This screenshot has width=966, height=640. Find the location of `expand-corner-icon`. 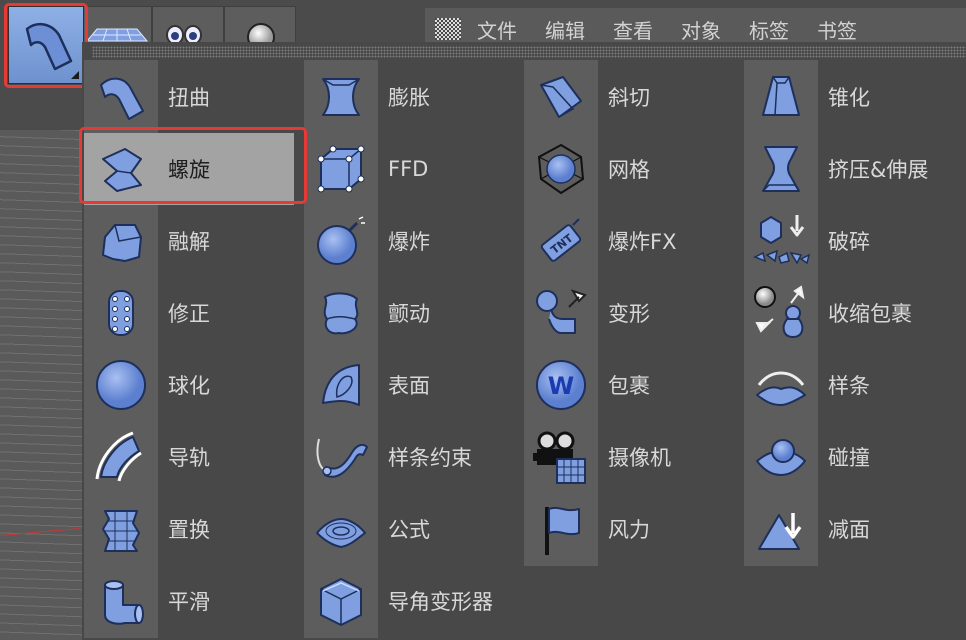

expand-corner-icon is located at coordinates (75, 75).